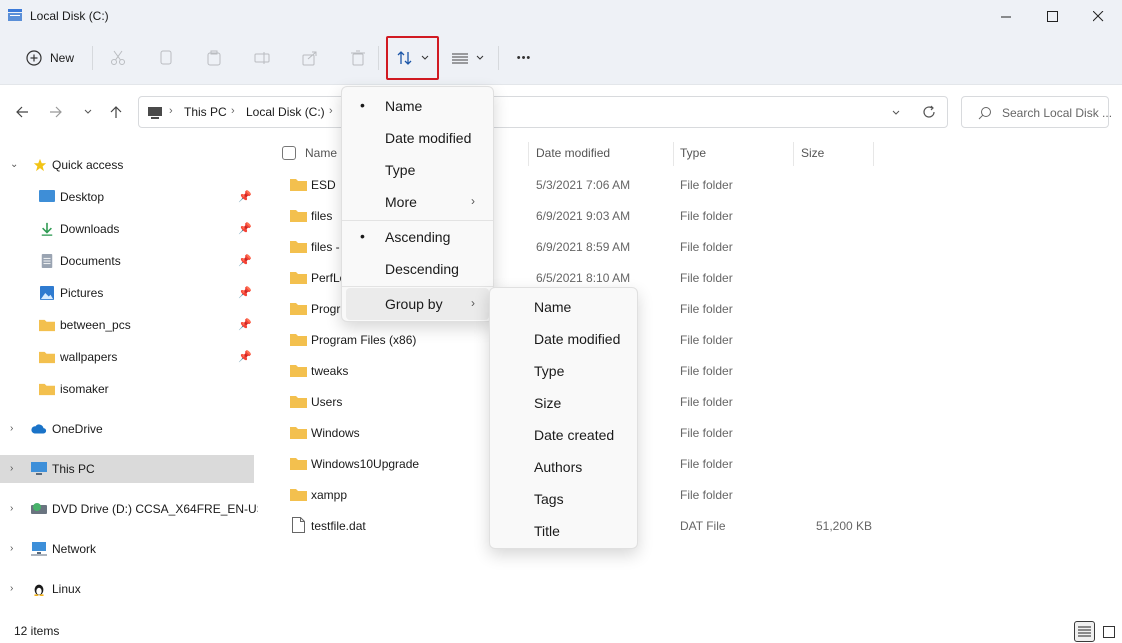  Describe the element at coordinates (127, 261) in the screenshot. I see `sidebar-item-documents: Documents 📌` at that location.